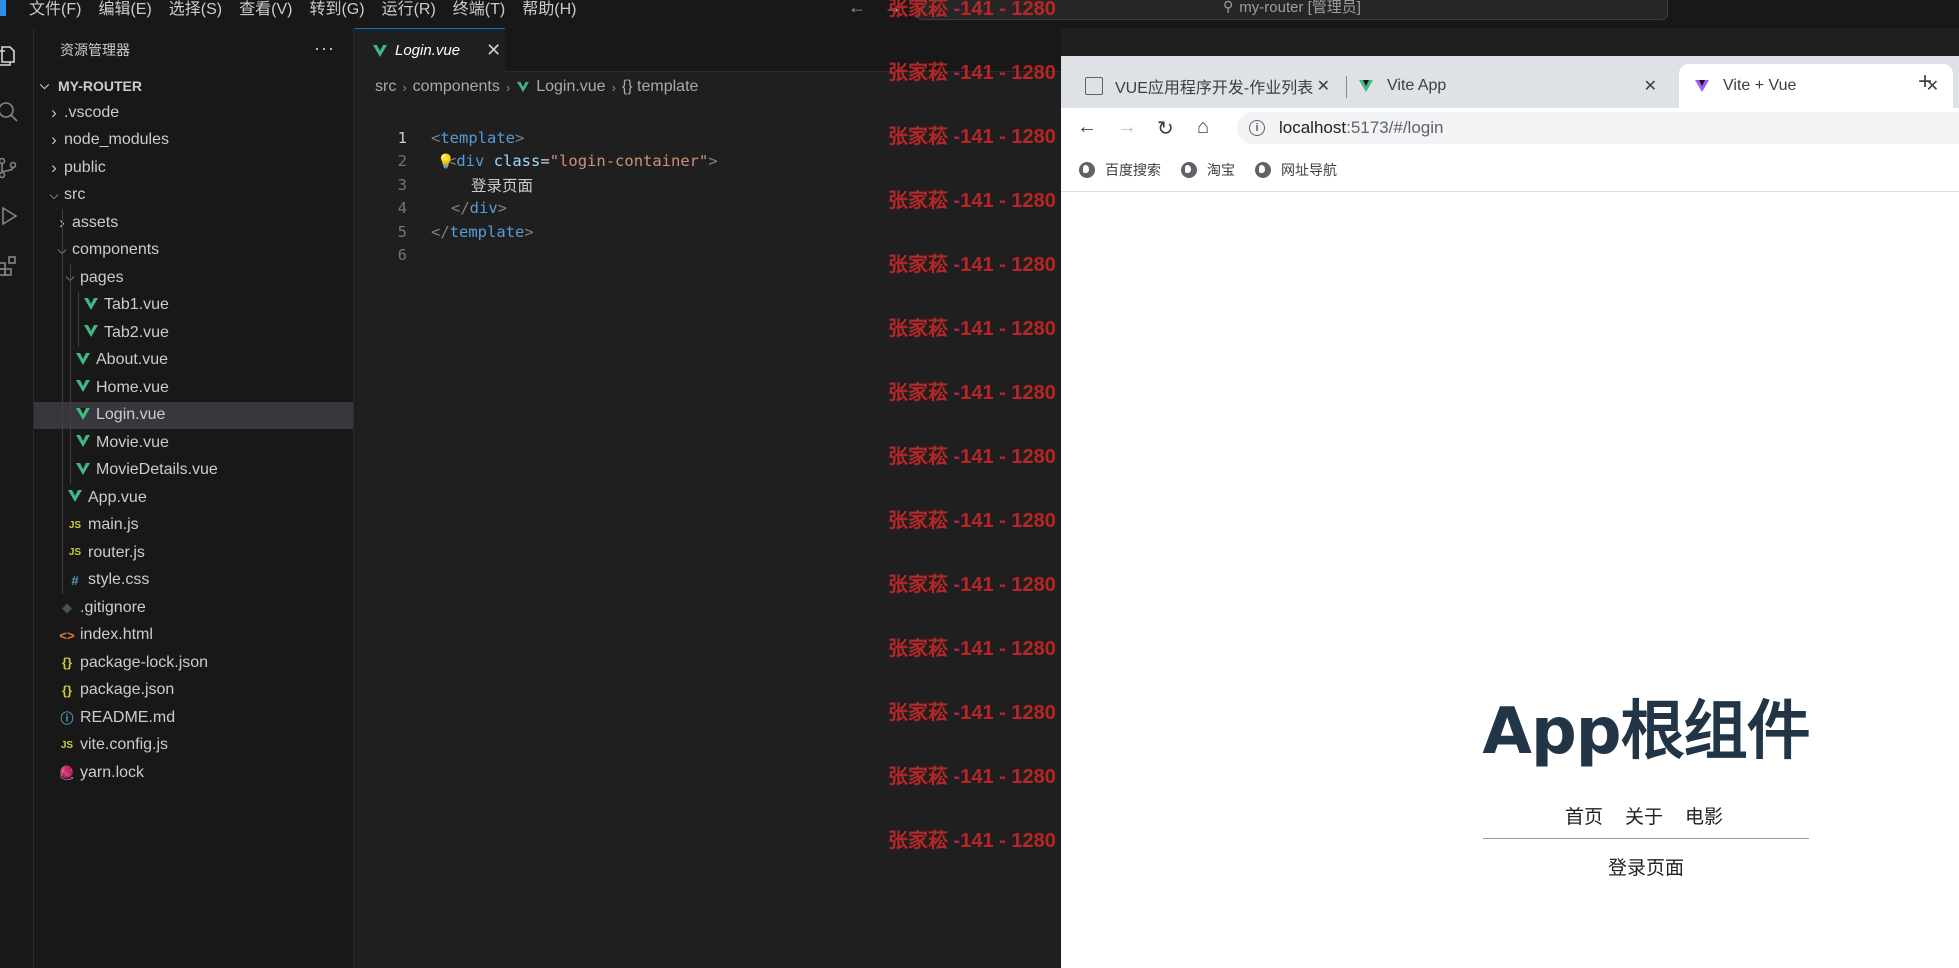  I want to click on extensions-icon, so click(10, 266).